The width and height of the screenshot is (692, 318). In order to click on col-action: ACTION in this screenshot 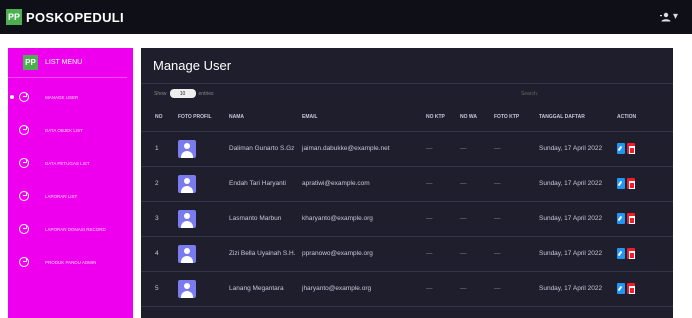, I will do `click(645, 118)`.